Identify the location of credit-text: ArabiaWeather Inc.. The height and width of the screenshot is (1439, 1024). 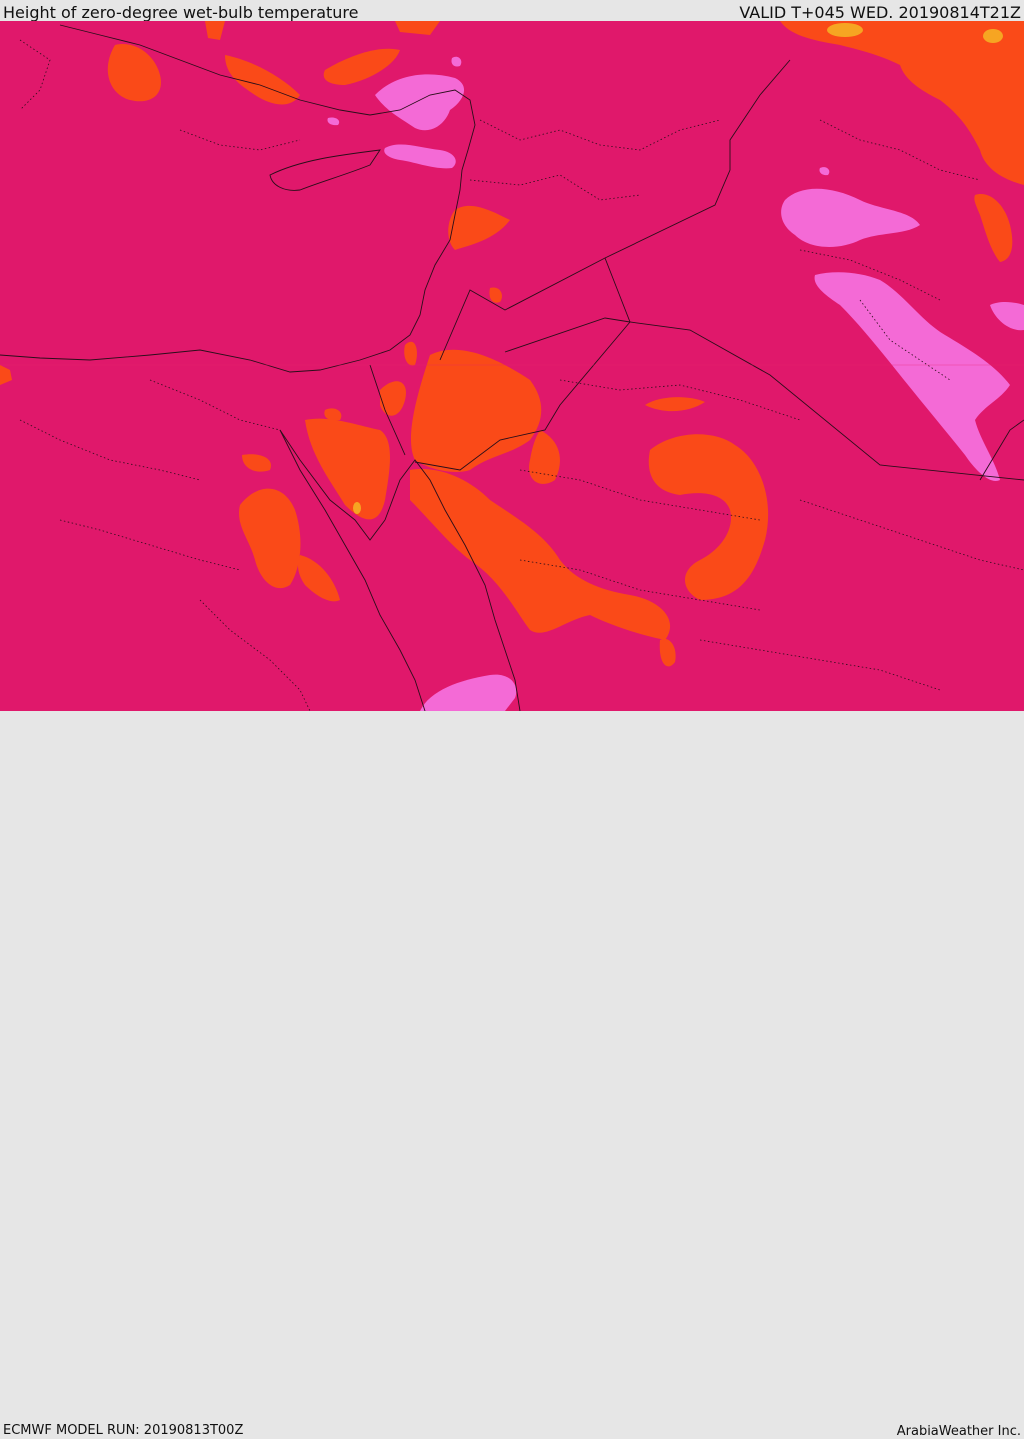
(958, 1431).